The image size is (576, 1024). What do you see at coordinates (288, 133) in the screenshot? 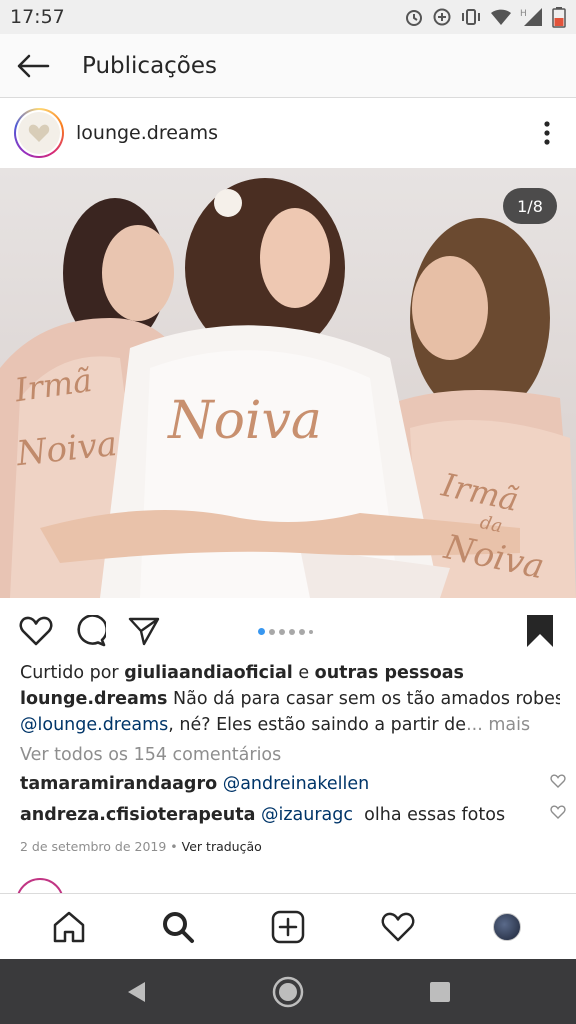
I see `post-header: lounge.dreams` at bounding box center [288, 133].